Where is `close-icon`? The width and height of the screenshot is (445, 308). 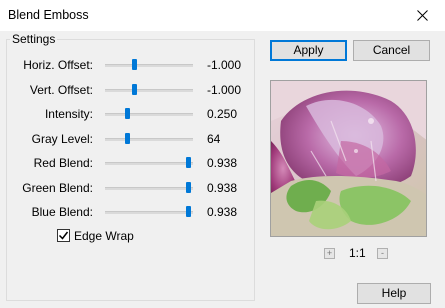 close-icon is located at coordinates (422, 15).